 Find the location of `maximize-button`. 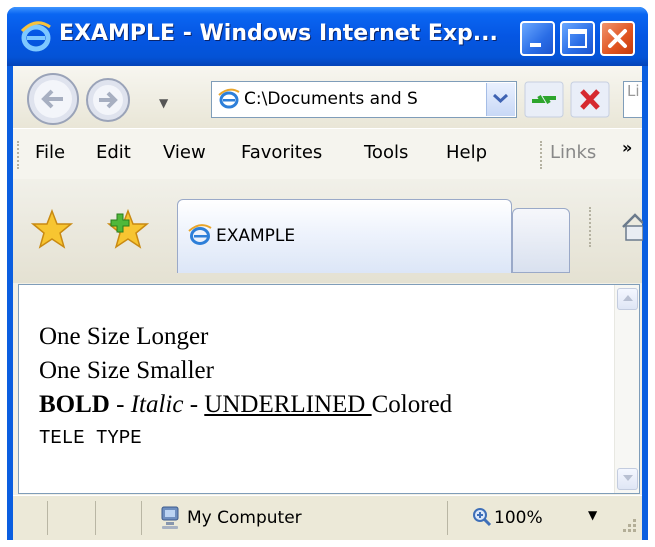

maximize-button is located at coordinates (577, 38).